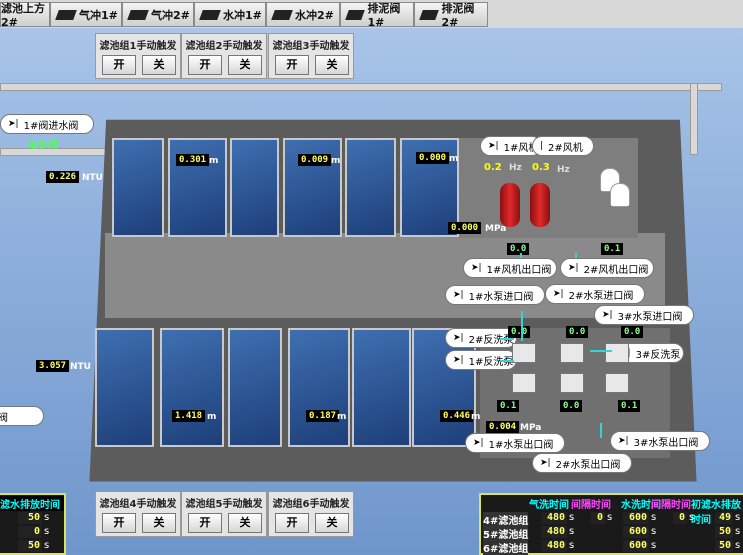  Describe the element at coordinates (495, 295) in the screenshot. I see `pump1-inlet-valve-callout: ➤| 1#水泵进口阀` at that location.